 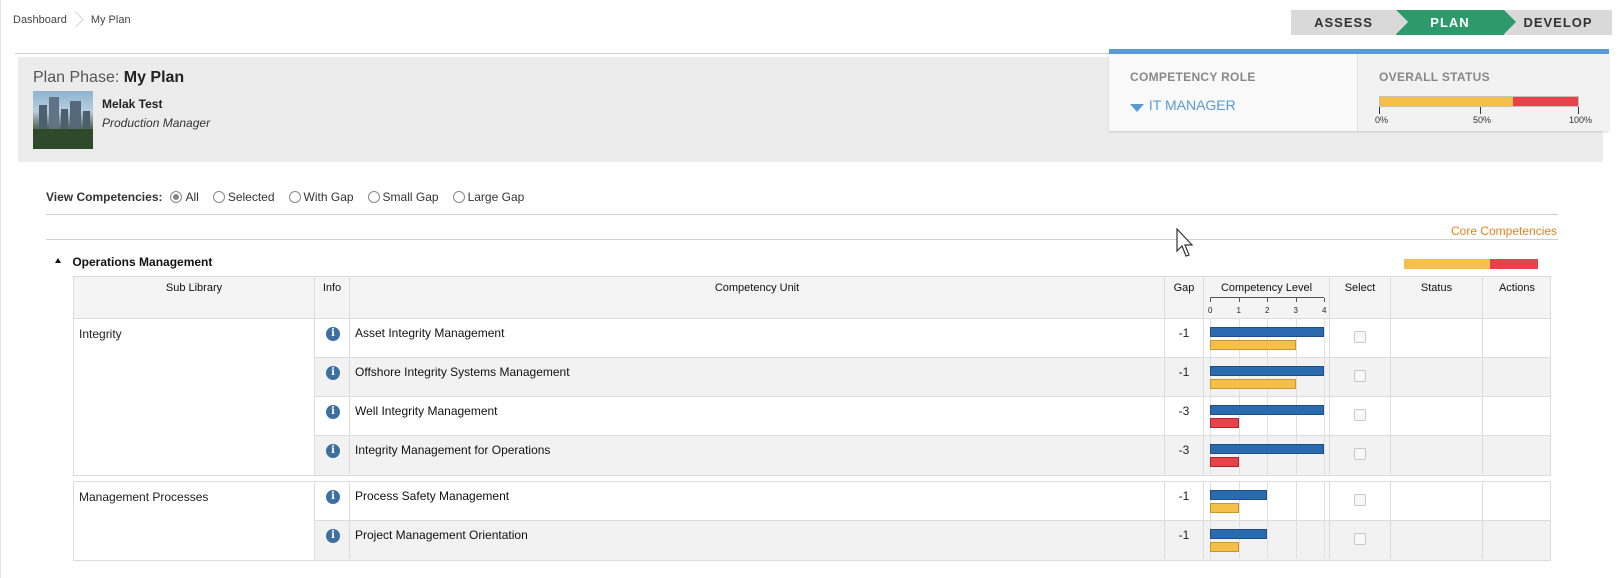 I want to click on col-sub-library: Sub Library, so click(x=194, y=298).